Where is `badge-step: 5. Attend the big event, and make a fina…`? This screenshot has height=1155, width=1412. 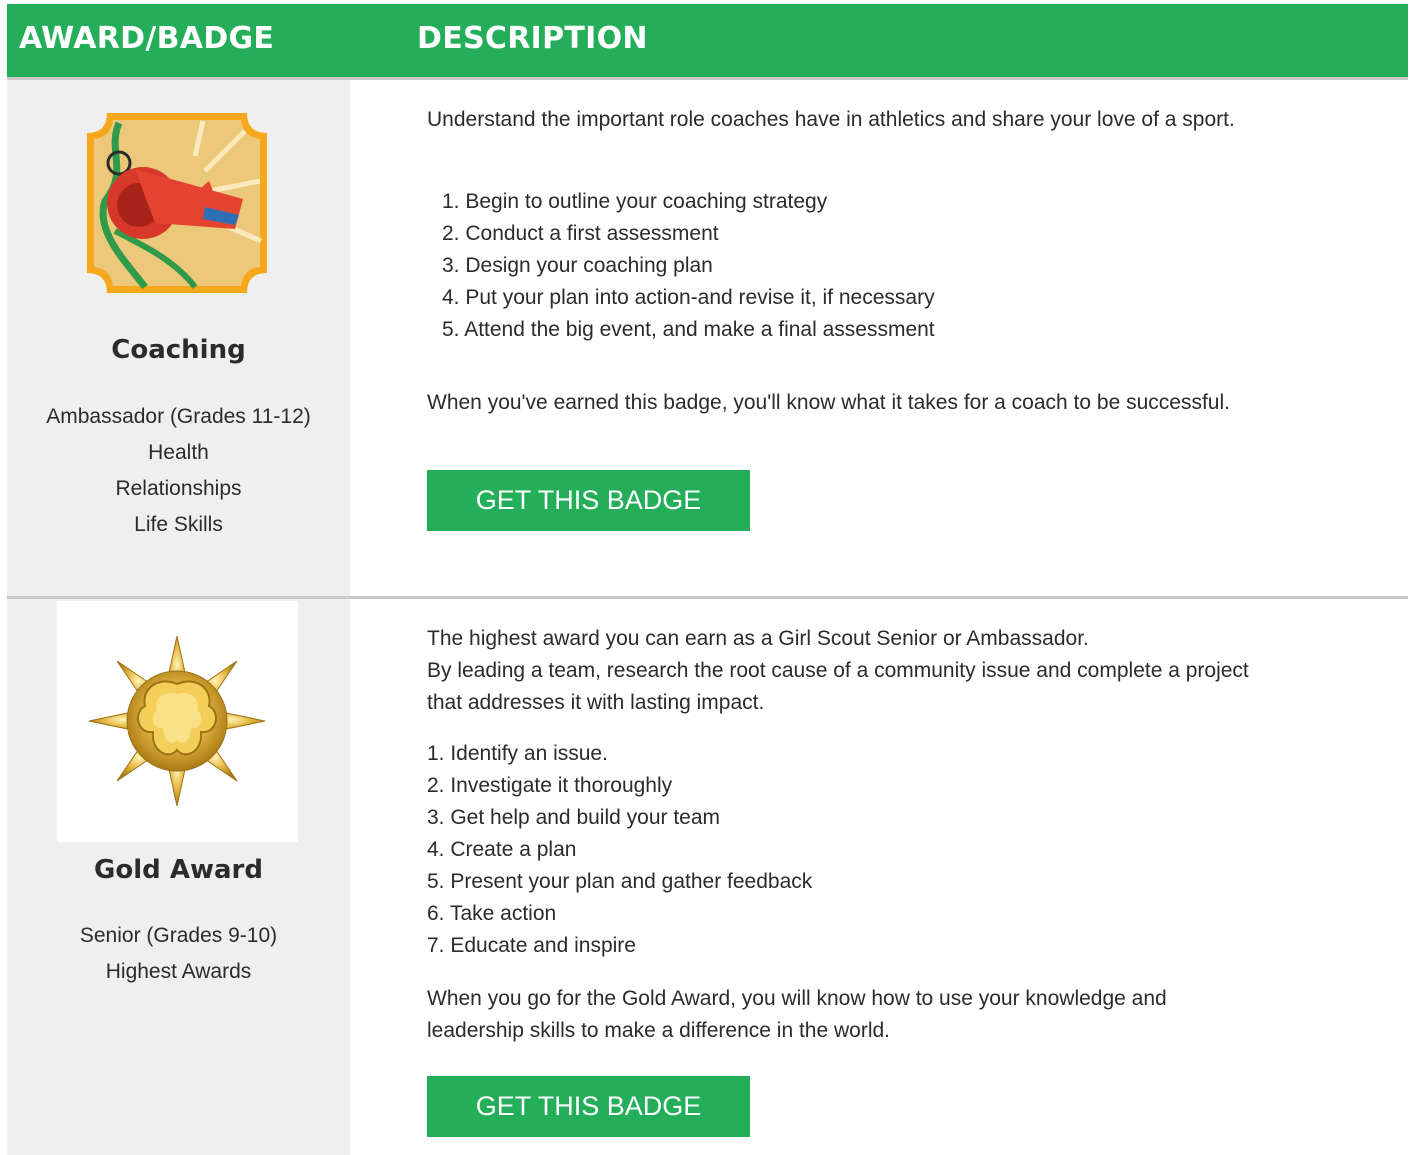
badge-step: 5. Attend the big event, and make a fina… is located at coordinates (688, 329).